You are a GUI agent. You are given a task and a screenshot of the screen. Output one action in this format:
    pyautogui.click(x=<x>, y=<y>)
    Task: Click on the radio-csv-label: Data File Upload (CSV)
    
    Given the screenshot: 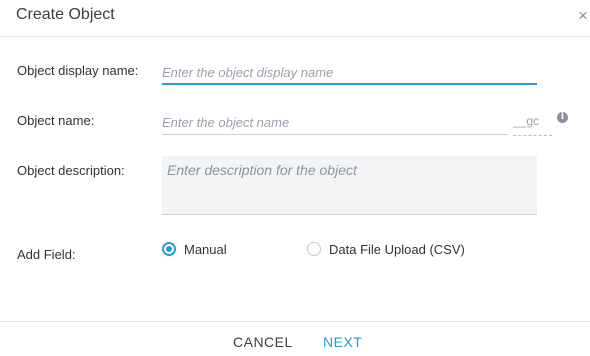 What is the action you would take?
    pyautogui.click(x=397, y=249)
    